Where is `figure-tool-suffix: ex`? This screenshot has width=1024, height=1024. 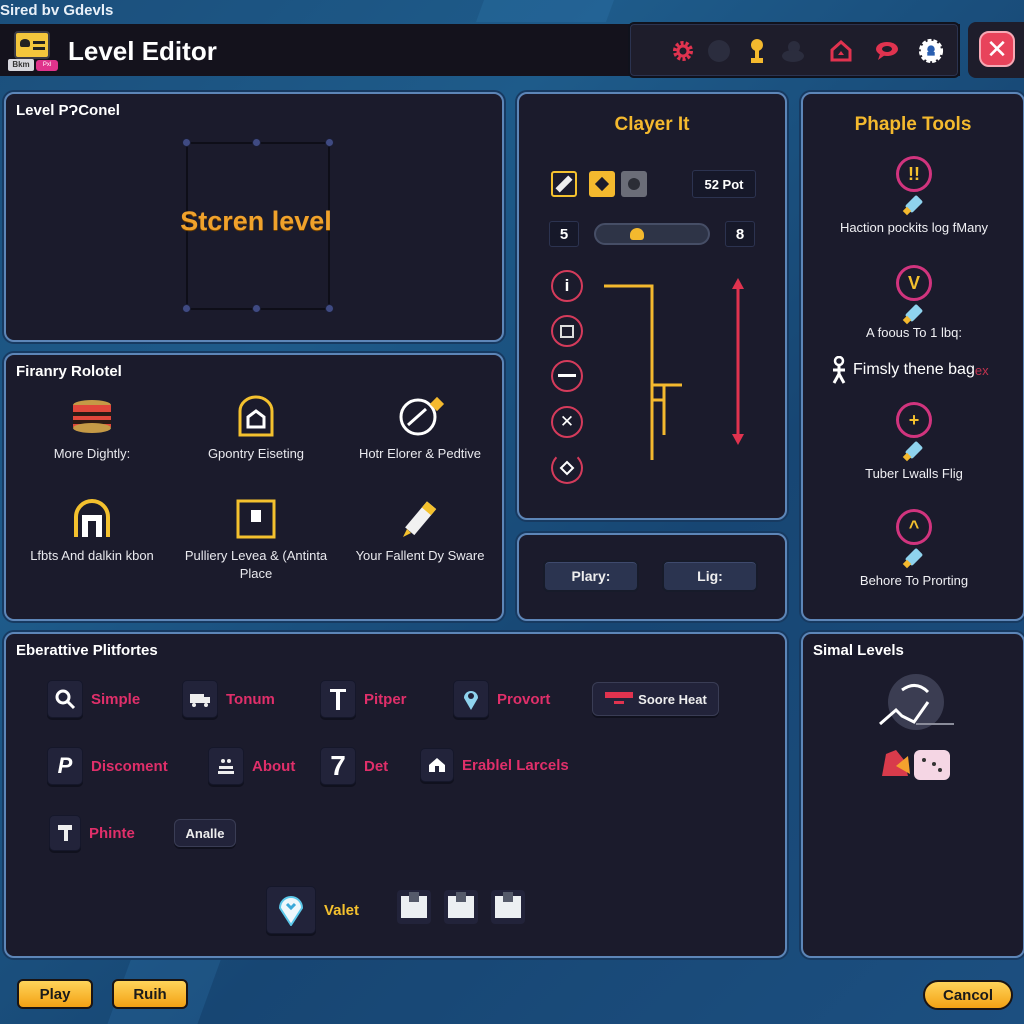
figure-tool-suffix: ex is located at coordinates (981, 370).